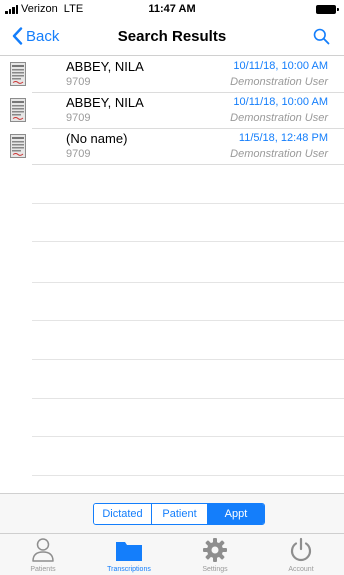 The width and height of the screenshot is (344, 575). Describe the element at coordinates (17, 36) in the screenshot. I see `chevron-left-icon` at that location.